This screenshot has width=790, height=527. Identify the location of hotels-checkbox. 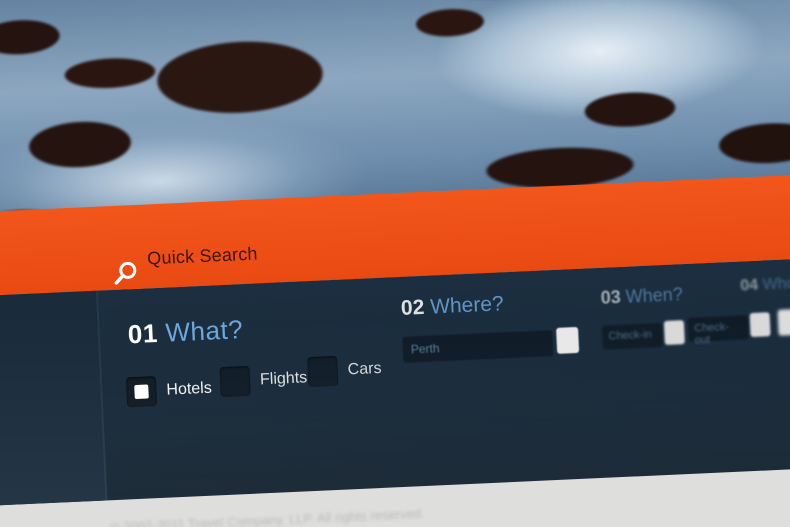
(141, 392).